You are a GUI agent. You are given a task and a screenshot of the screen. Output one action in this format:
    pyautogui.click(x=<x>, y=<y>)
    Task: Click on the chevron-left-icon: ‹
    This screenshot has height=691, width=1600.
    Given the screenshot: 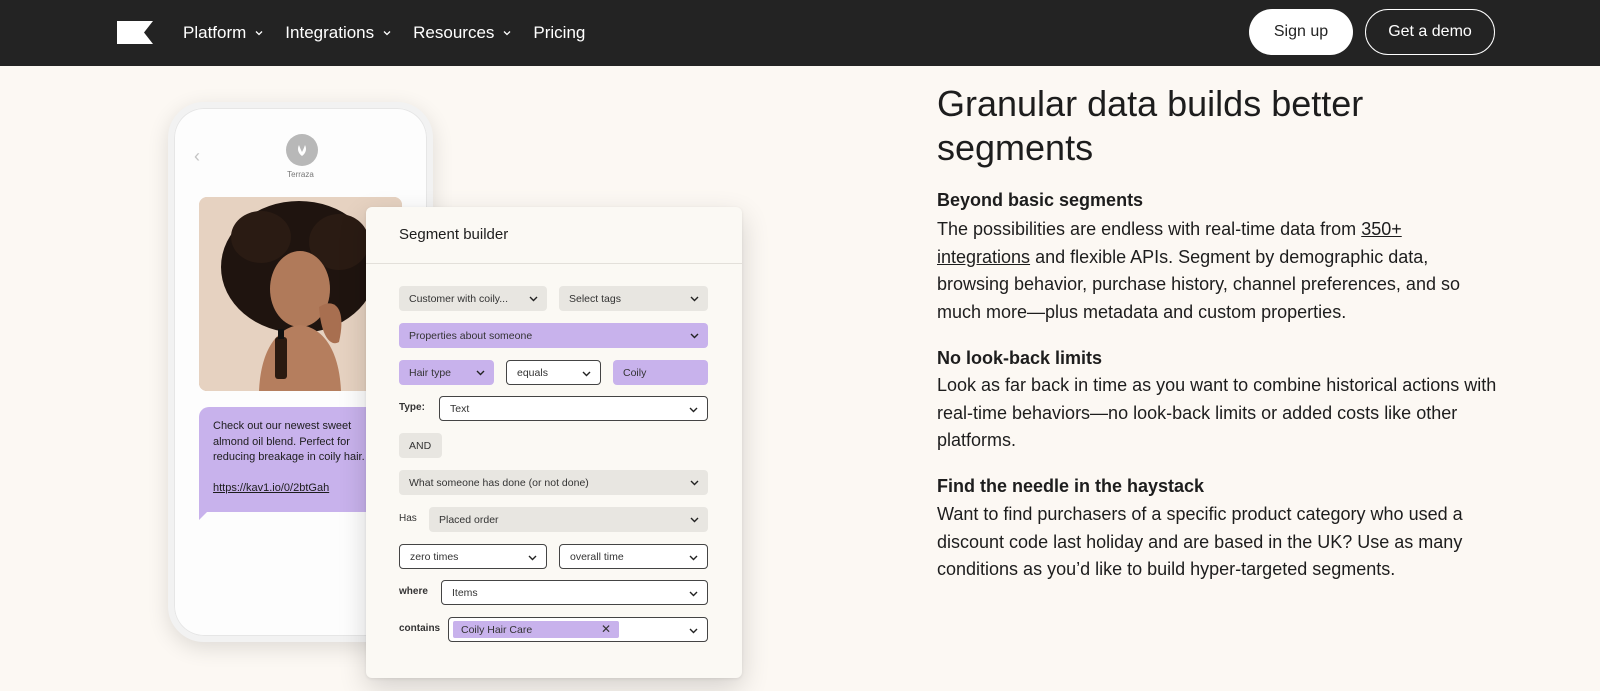 What is the action you would take?
    pyautogui.click(x=197, y=156)
    